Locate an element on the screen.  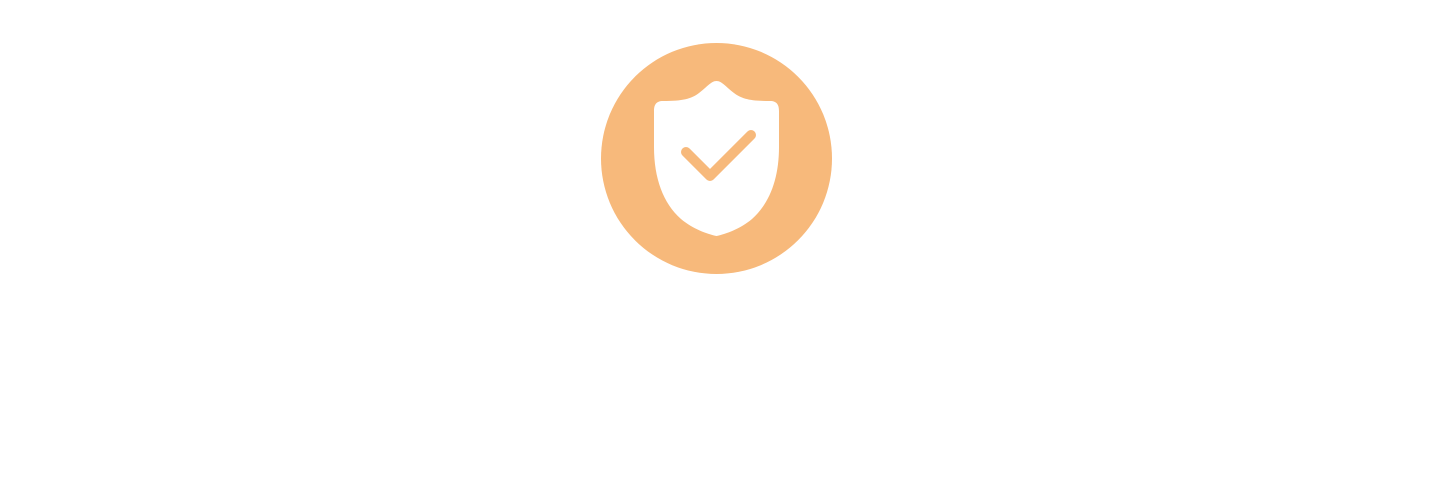
shield-shape is located at coordinates (716, 158).